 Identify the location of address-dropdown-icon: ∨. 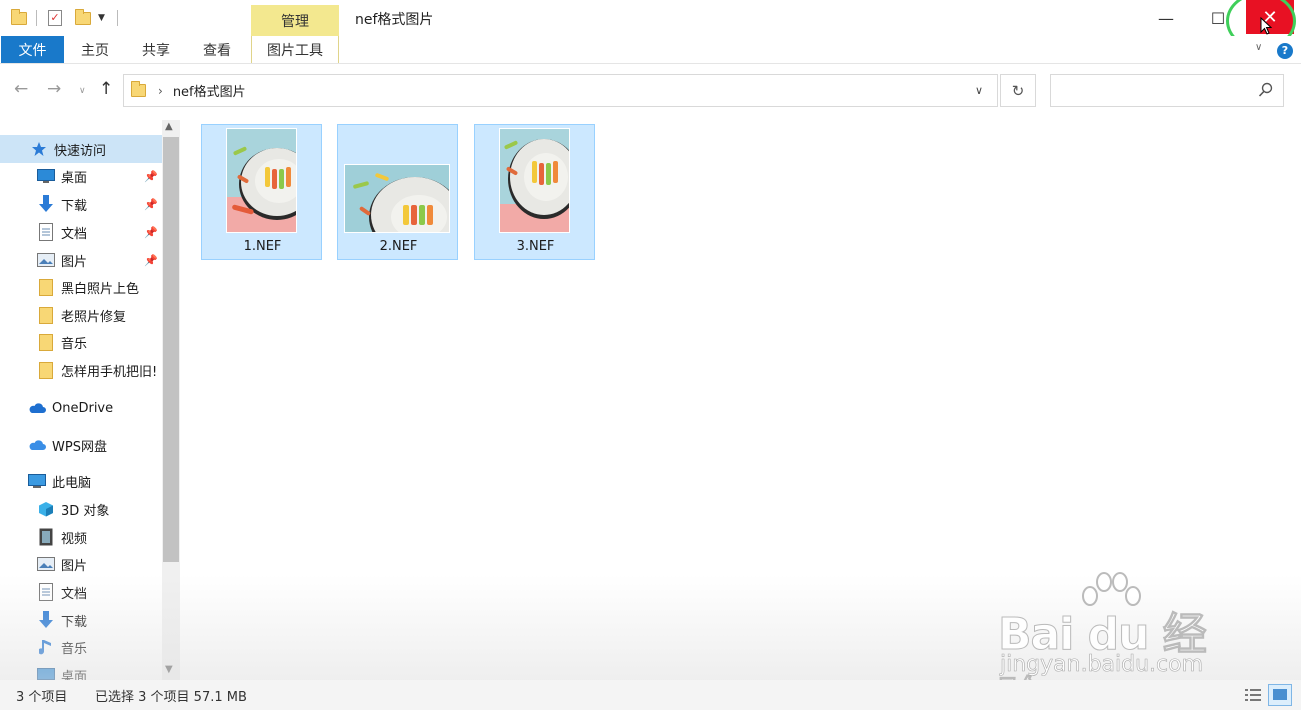
(979, 90).